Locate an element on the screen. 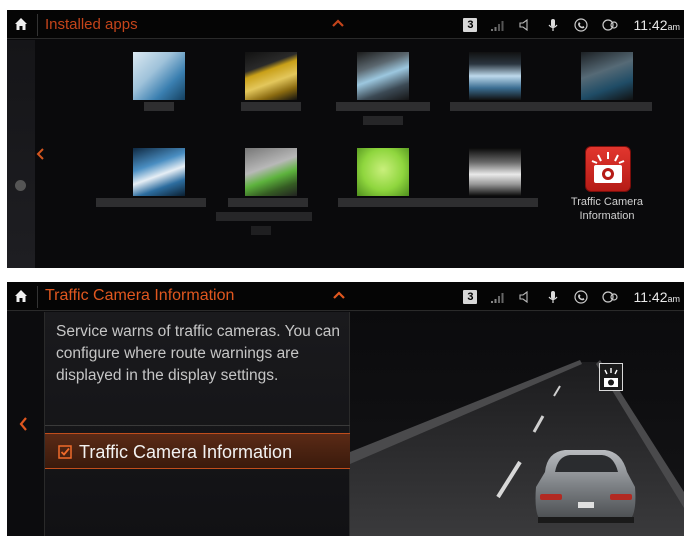  page-title: Installed apps is located at coordinates (91, 24).